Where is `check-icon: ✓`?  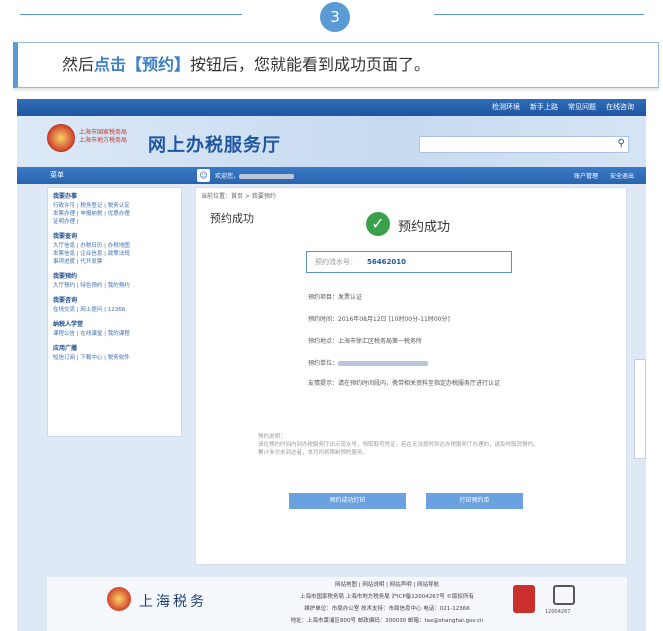 check-icon: ✓ is located at coordinates (378, 224).